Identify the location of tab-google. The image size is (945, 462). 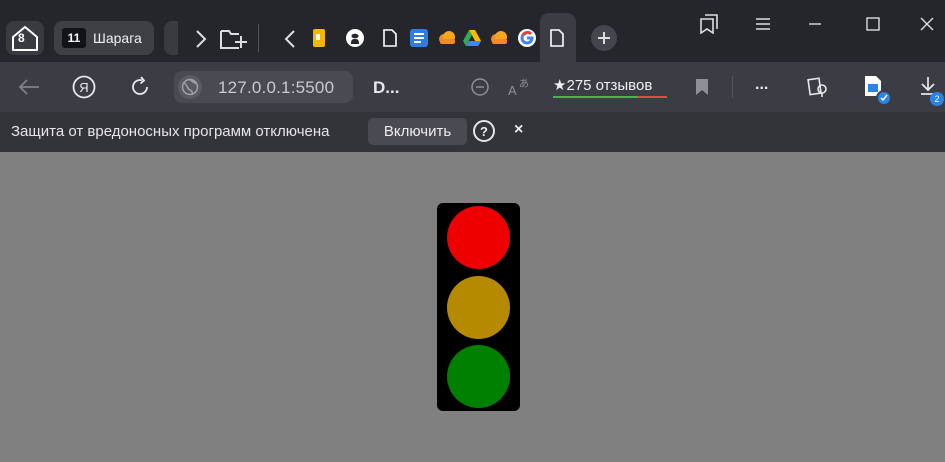
(527, 38).